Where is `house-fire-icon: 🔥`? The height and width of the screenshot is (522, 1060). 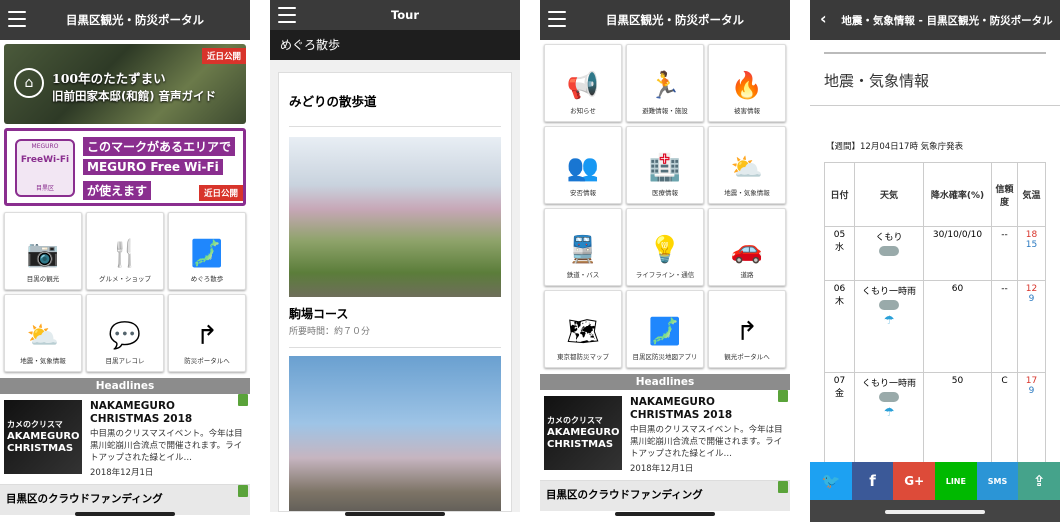
house-fire-icon: 🔥 is located at coordinates (747, 86).